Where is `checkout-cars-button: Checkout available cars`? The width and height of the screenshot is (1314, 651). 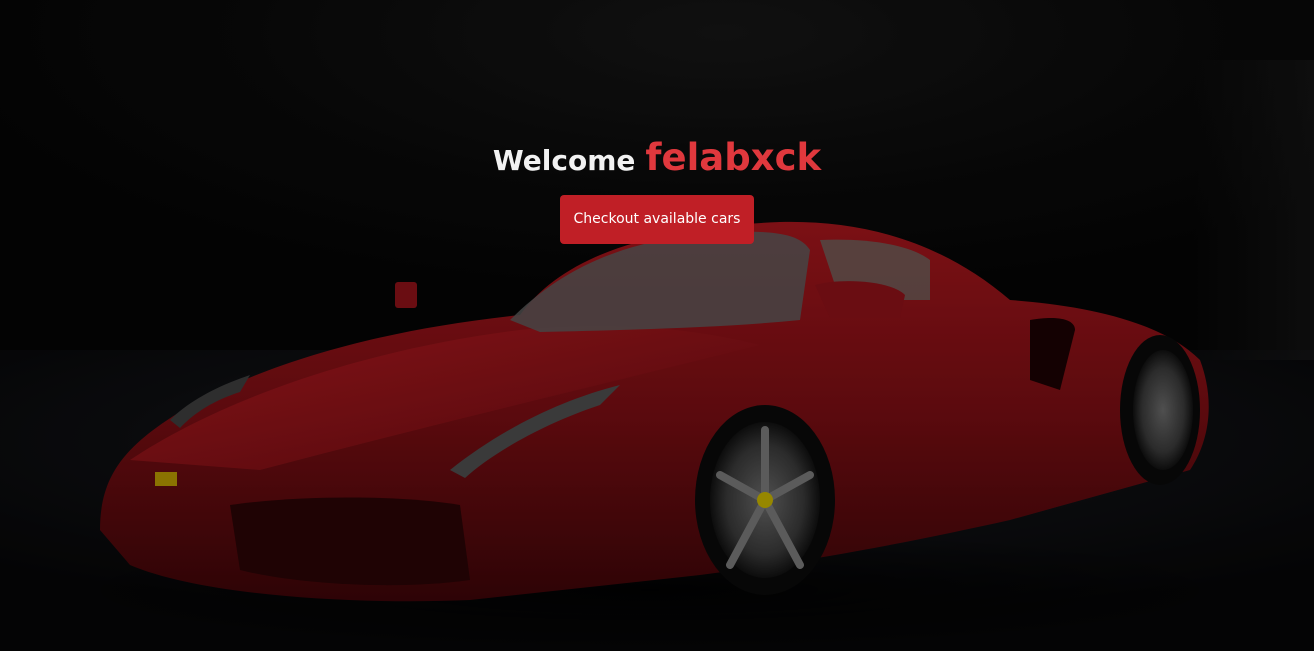 checkout-cars-button: Checkout available cars is located at coordinates (657, 219).